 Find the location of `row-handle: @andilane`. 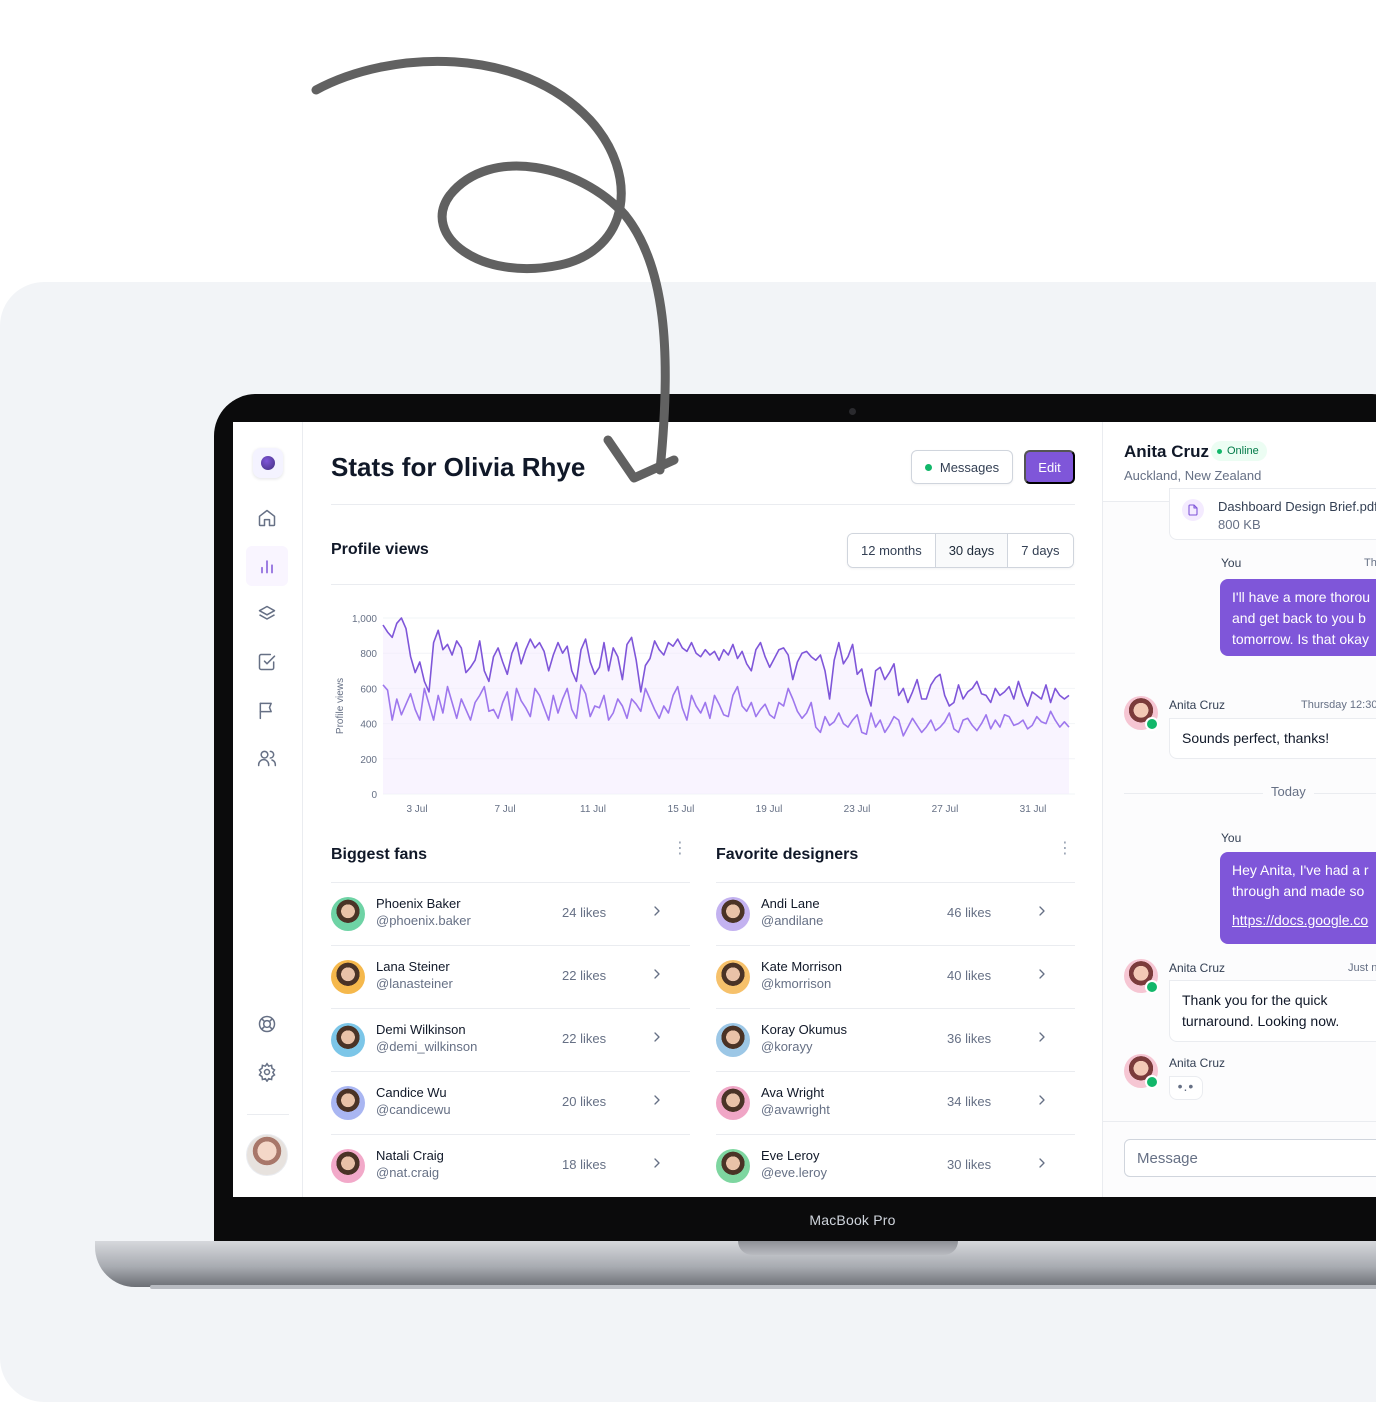

row-handle: @andilane is located at coordinates (792, 920).